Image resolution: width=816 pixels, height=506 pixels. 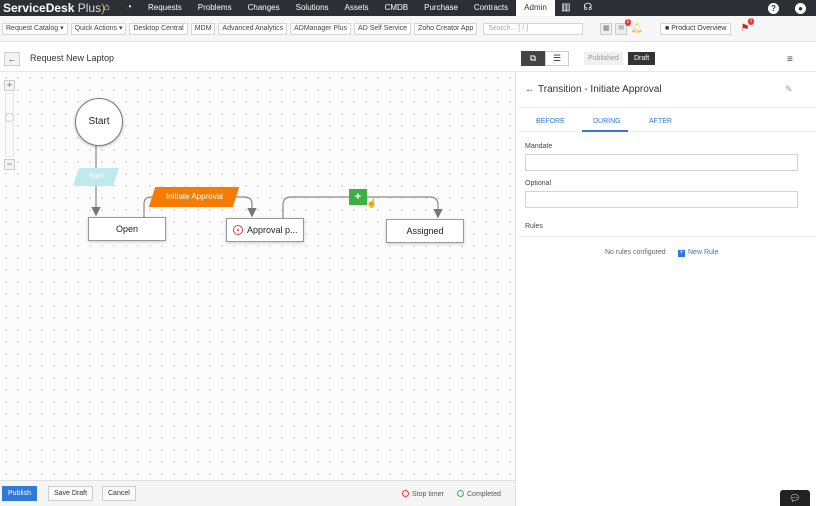 What do you see at coordinates (321, 28) in the screenshot?
I see `admanager-plus-button: ADManager Plus` at bounding box center [321, 28].